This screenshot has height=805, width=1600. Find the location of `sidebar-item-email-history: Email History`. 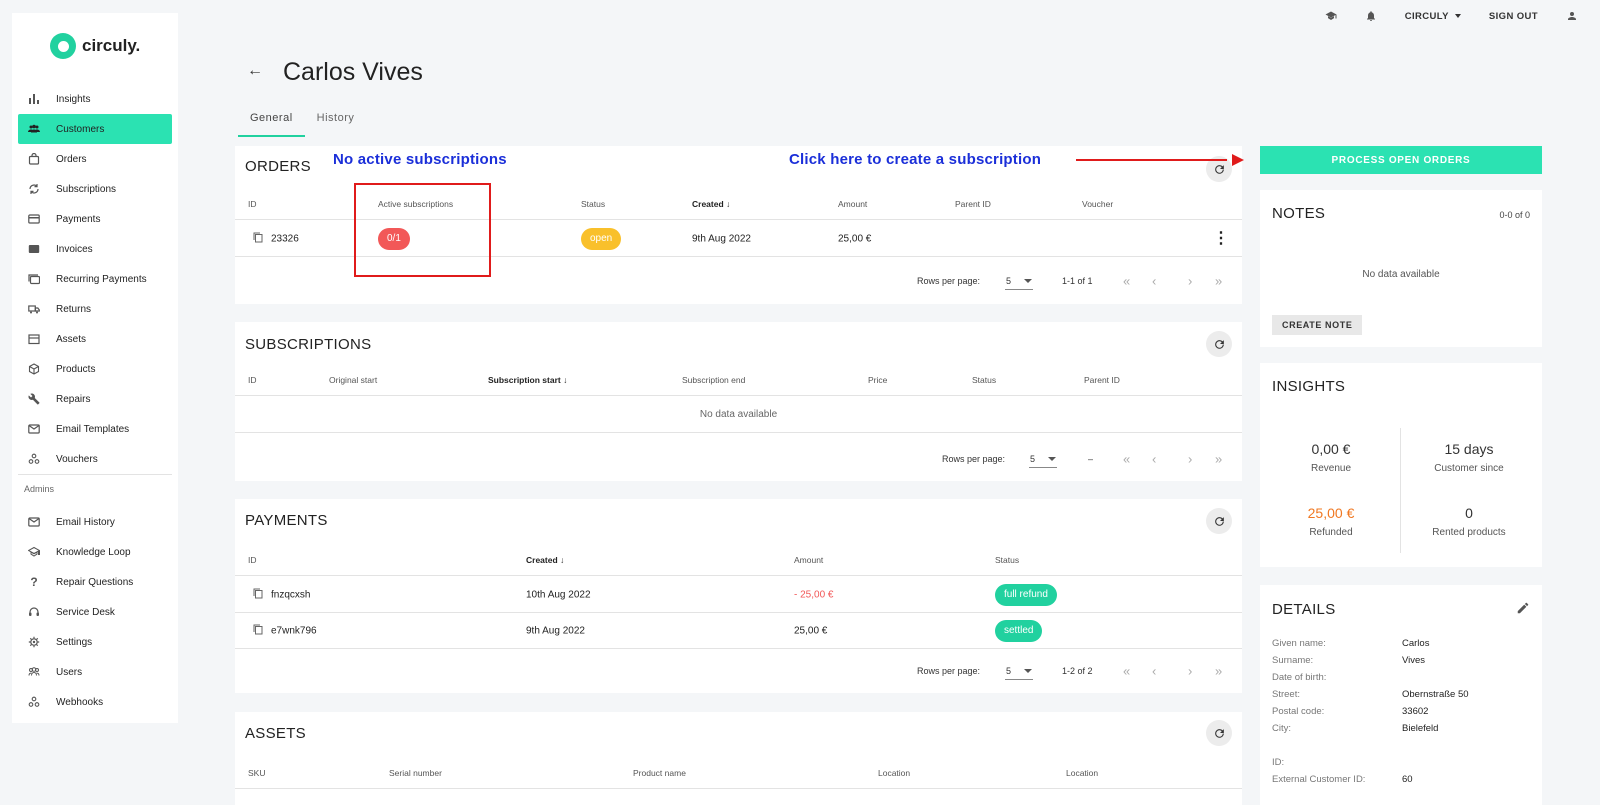

sidebar-item-email-history: Email History is located at coordinates (95, 522).